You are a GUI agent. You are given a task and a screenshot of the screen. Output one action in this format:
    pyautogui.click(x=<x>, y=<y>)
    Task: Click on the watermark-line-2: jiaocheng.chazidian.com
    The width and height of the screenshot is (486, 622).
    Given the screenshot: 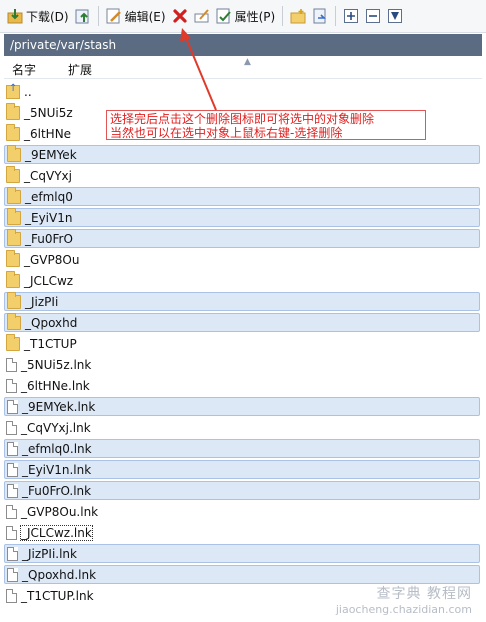 What is the action you would take?
    pyautogui.click(x=403, y=609)
    